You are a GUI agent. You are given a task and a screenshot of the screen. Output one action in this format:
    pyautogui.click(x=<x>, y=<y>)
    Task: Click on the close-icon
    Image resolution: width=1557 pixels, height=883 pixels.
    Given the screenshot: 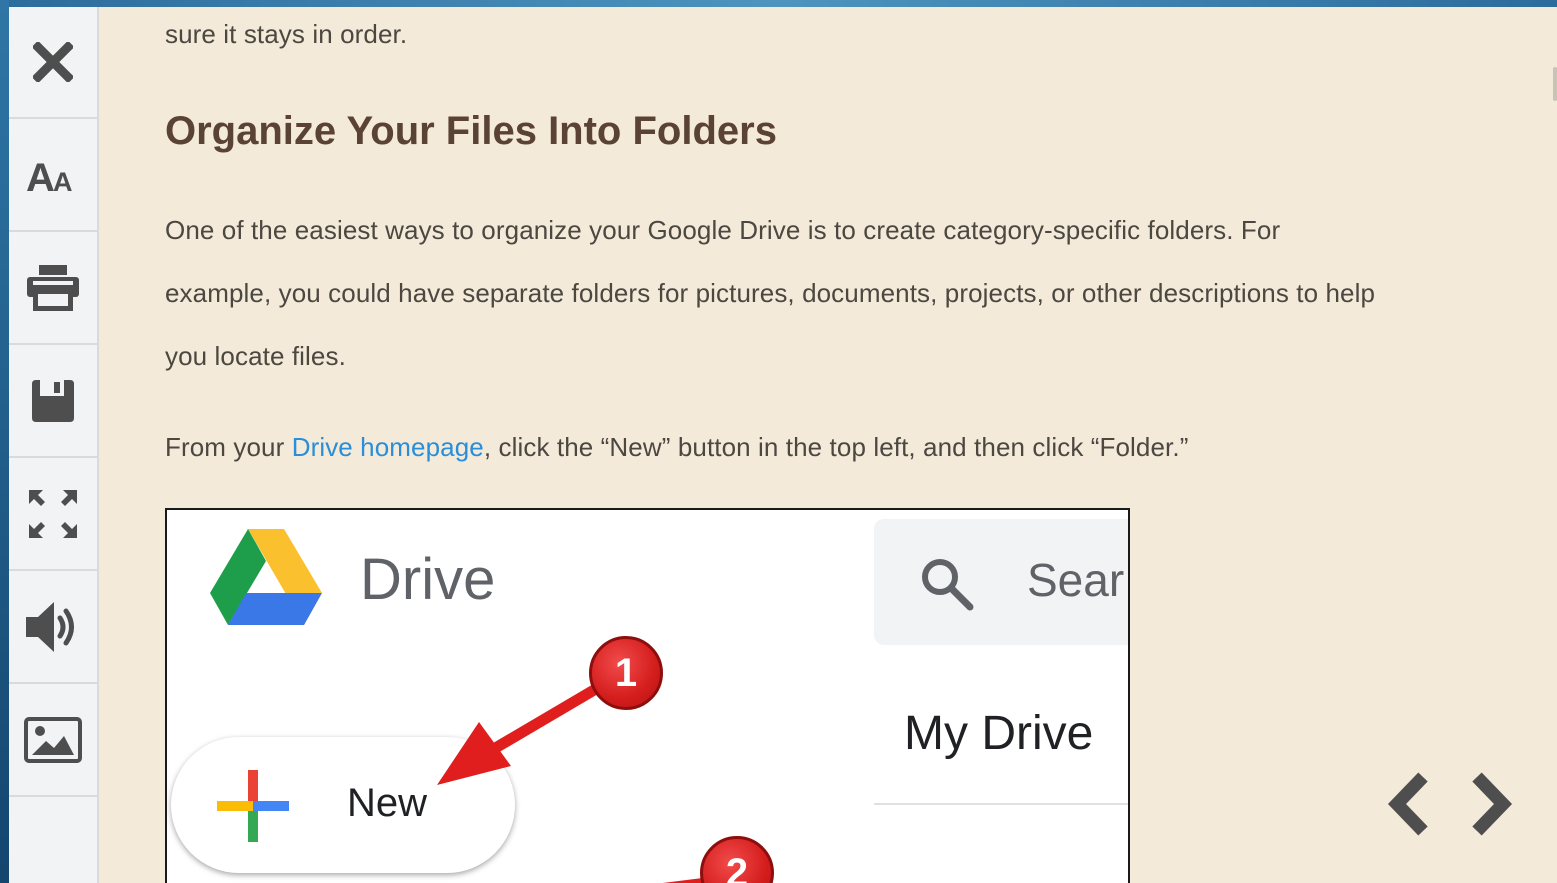 What is the action you would take?
    pyautogui.click(x=53, y=62)
    